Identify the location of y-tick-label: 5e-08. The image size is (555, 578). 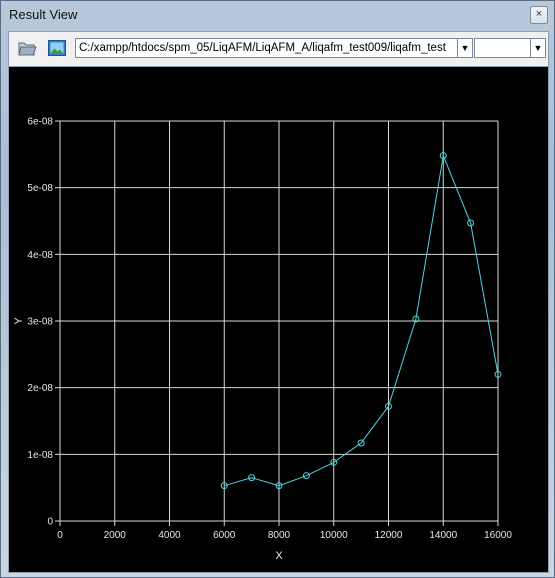
(40, 188).